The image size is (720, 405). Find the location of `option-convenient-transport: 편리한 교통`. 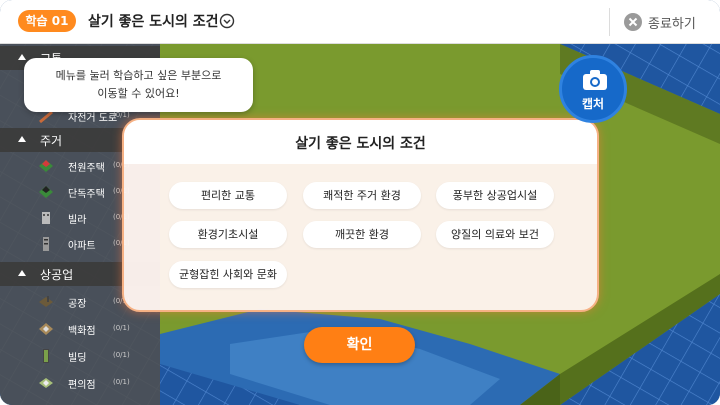

option-convenient-transport: 편리한 교통 is located at coordinates (228, 195).